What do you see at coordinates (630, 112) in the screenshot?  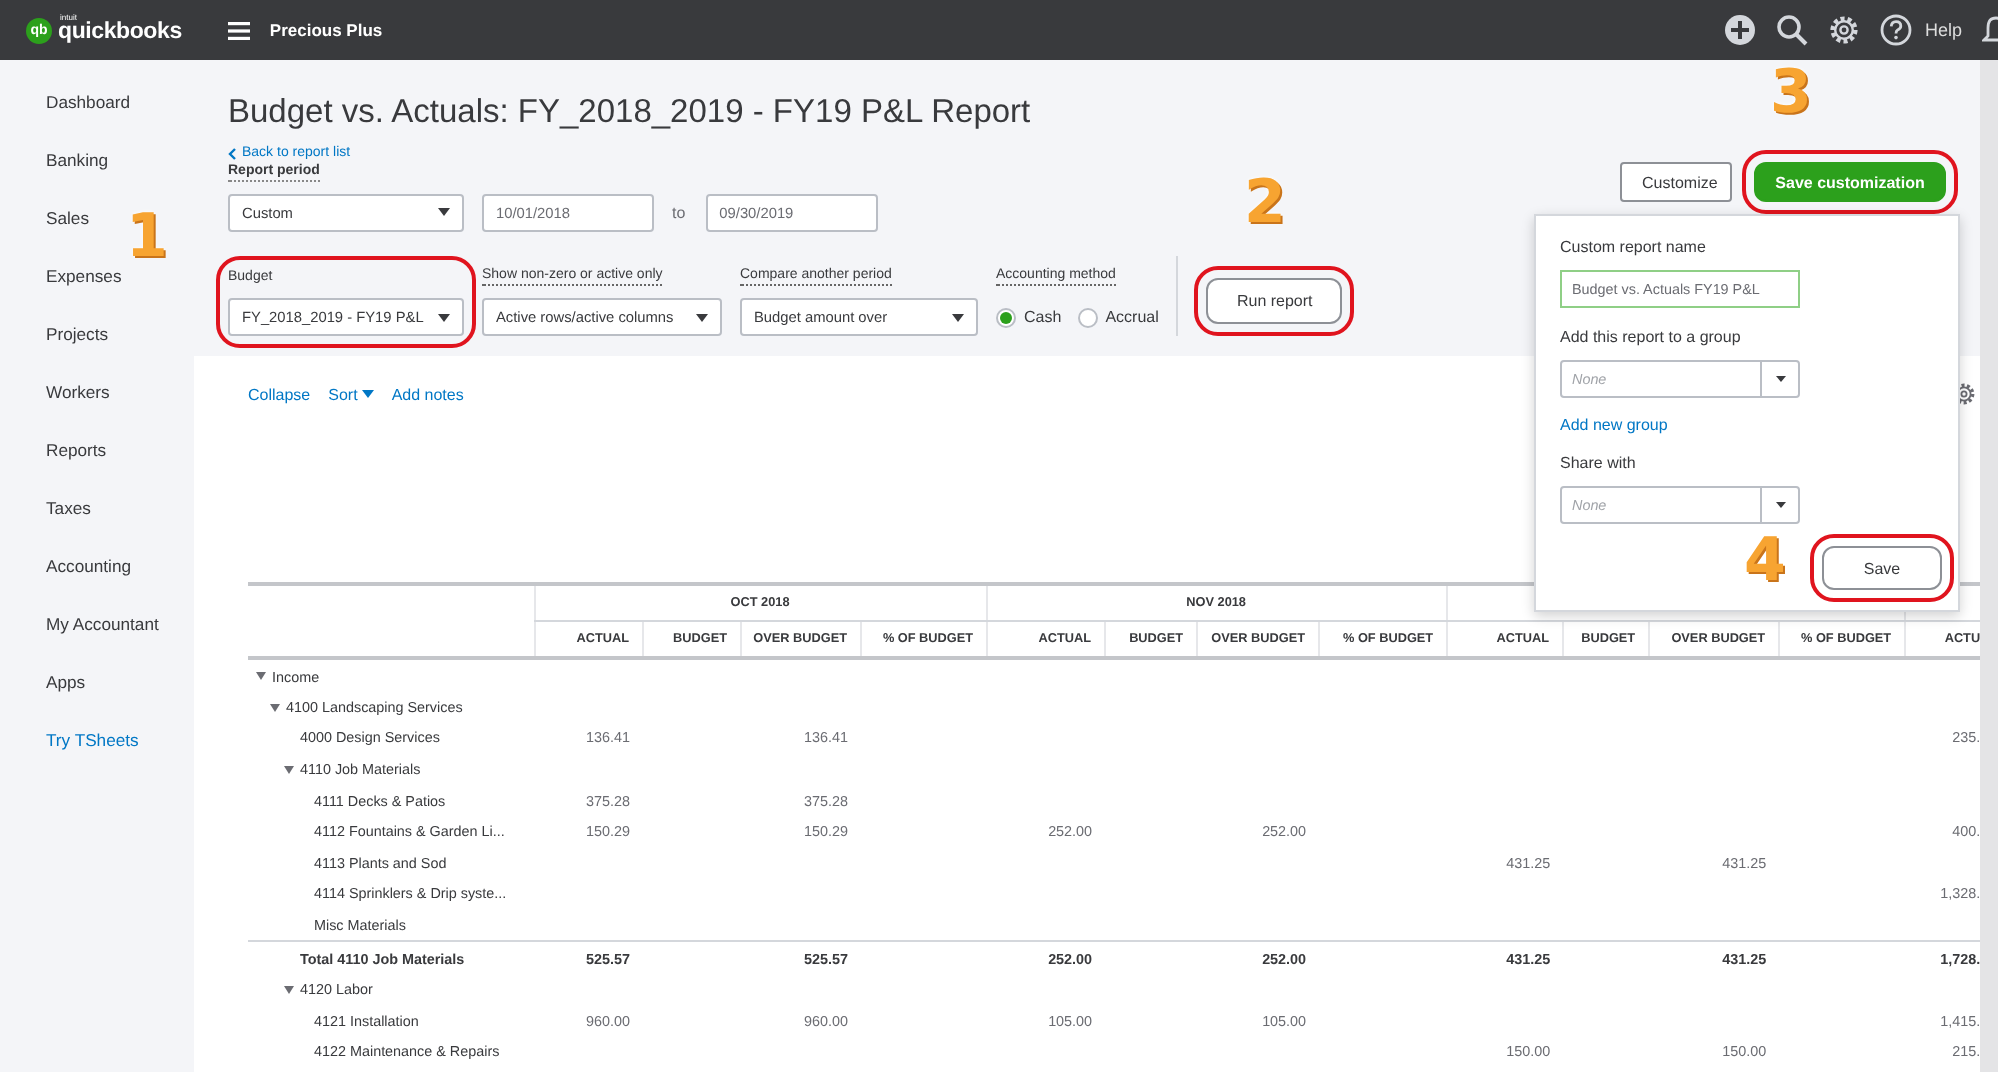 I see `report-title: Budget vs. Actuals: FY_2018_2019 - FY19 P&L Report` at bounding box center [630, 112].